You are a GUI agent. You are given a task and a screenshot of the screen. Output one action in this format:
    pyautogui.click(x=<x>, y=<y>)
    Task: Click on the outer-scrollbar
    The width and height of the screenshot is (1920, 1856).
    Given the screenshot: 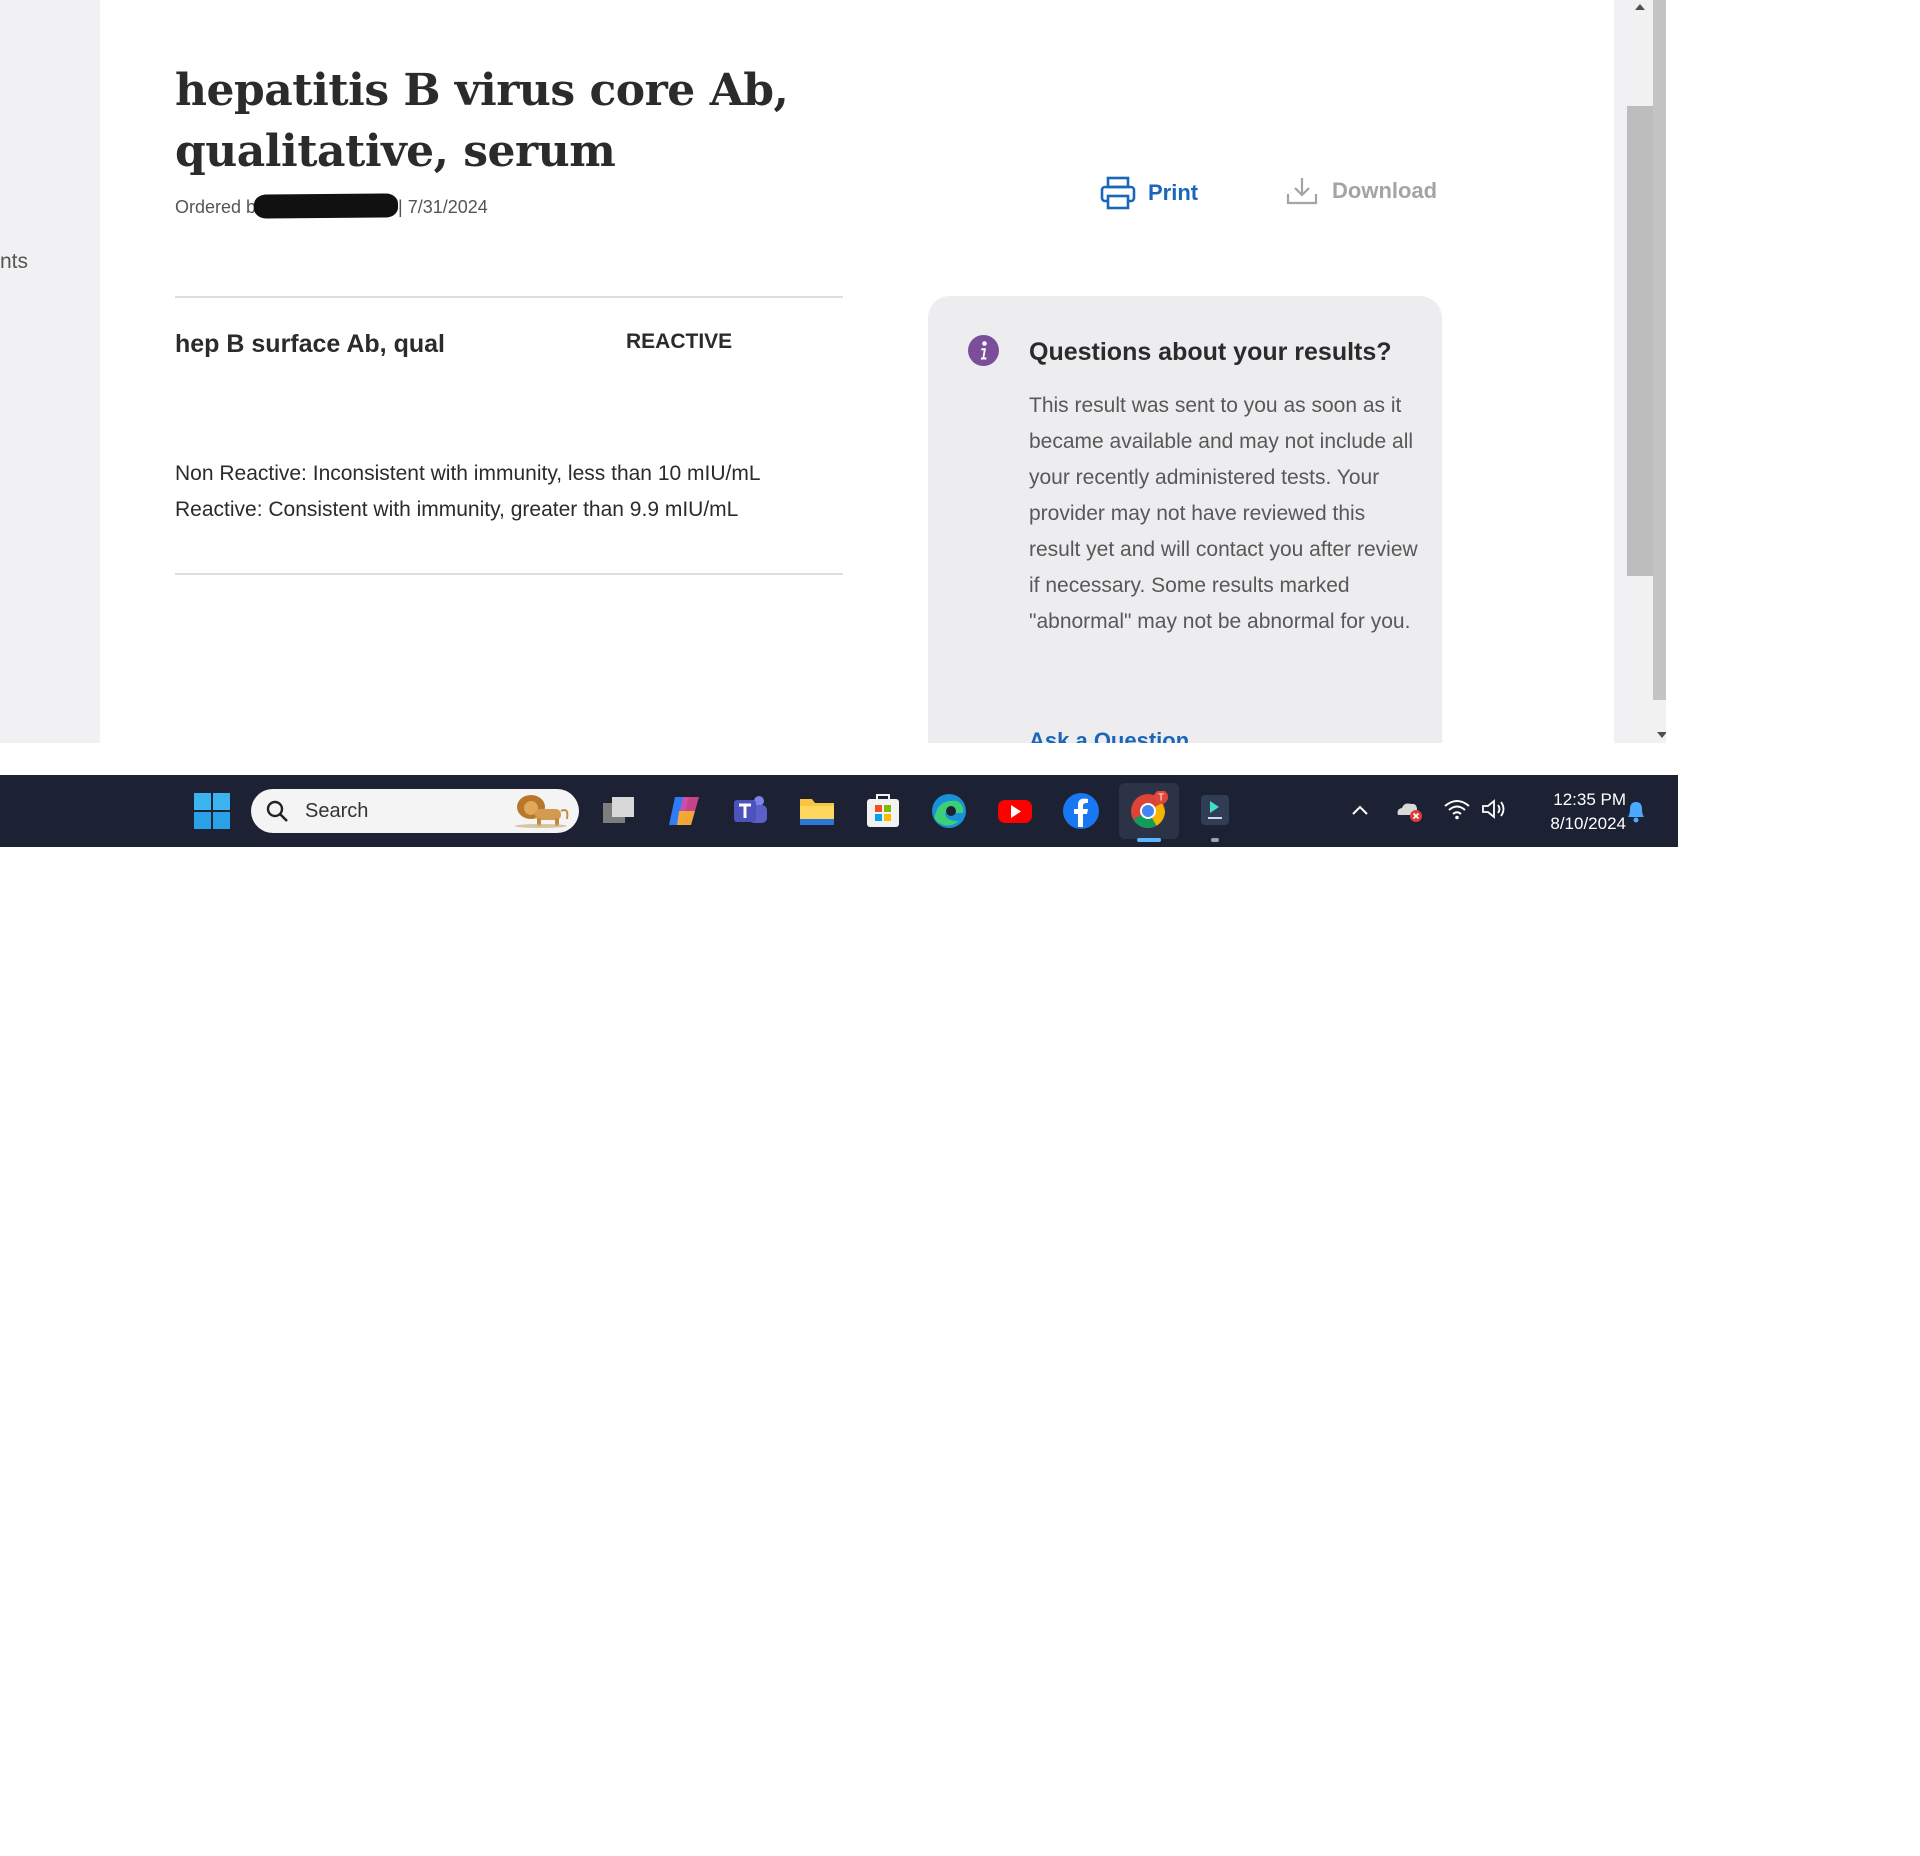 What is the action you would take?
    pyautogui.click(x=1659, y=350)
    